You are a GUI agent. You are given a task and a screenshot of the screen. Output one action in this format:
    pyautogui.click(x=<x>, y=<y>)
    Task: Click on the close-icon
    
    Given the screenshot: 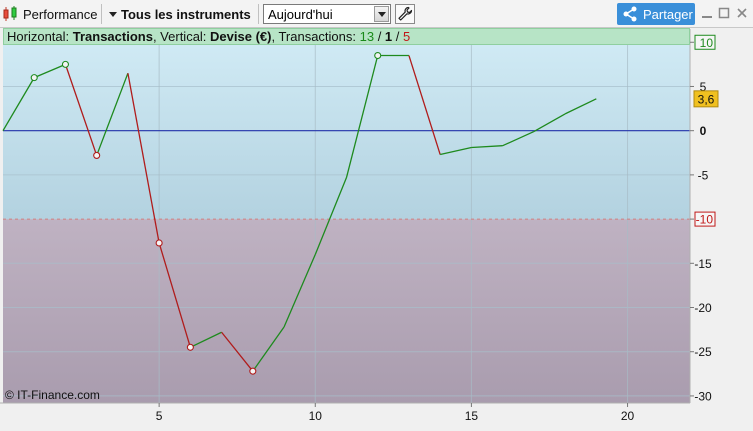 What is the action you would take?
    pyautogui.click(x=742, y=13)
    